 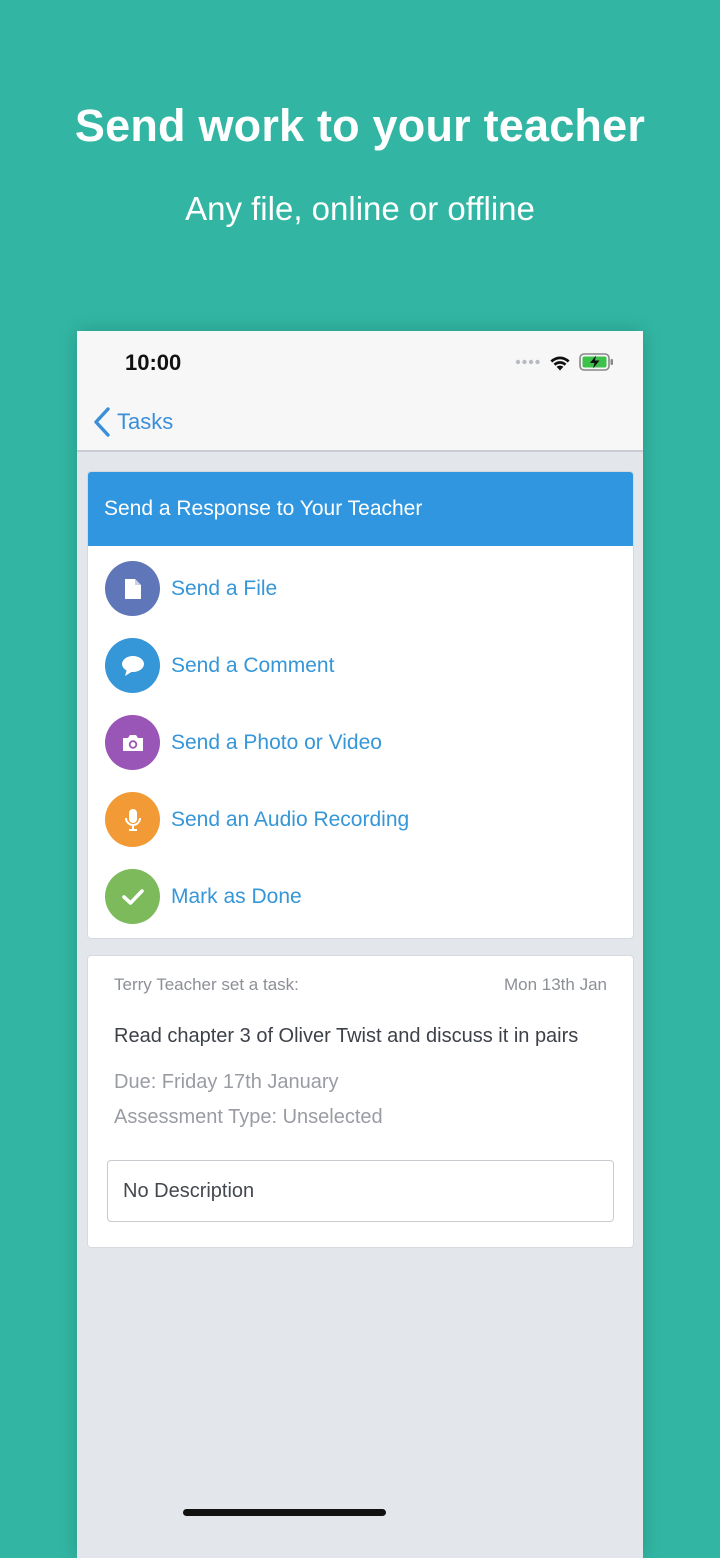 I want to click on back-button: Tasks, so click(x=133, y=422).